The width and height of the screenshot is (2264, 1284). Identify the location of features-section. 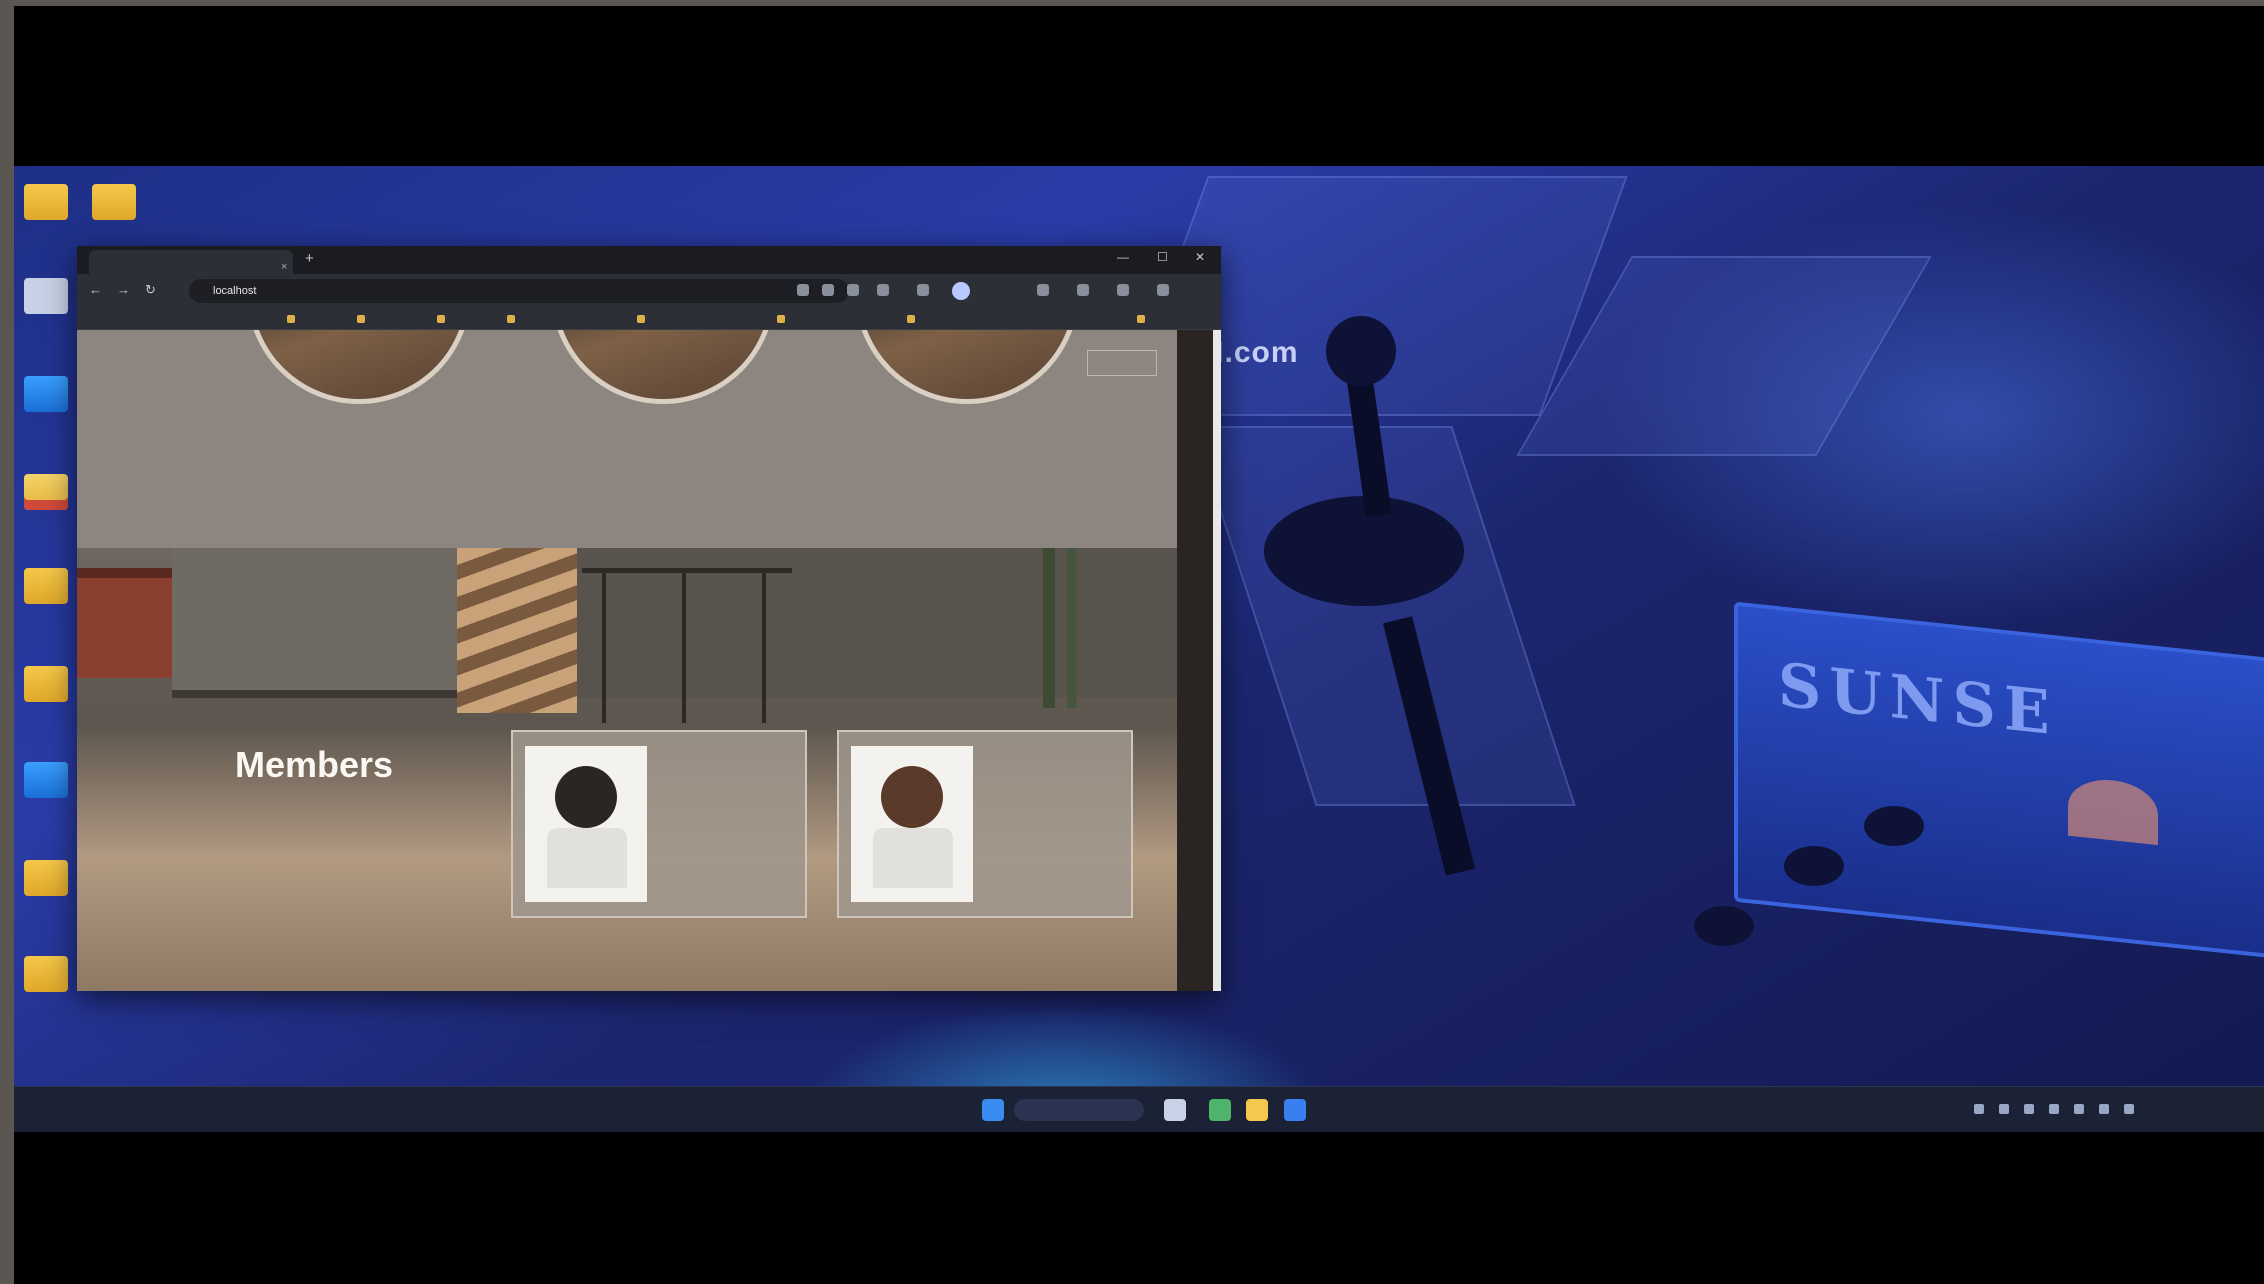
(649, 439).